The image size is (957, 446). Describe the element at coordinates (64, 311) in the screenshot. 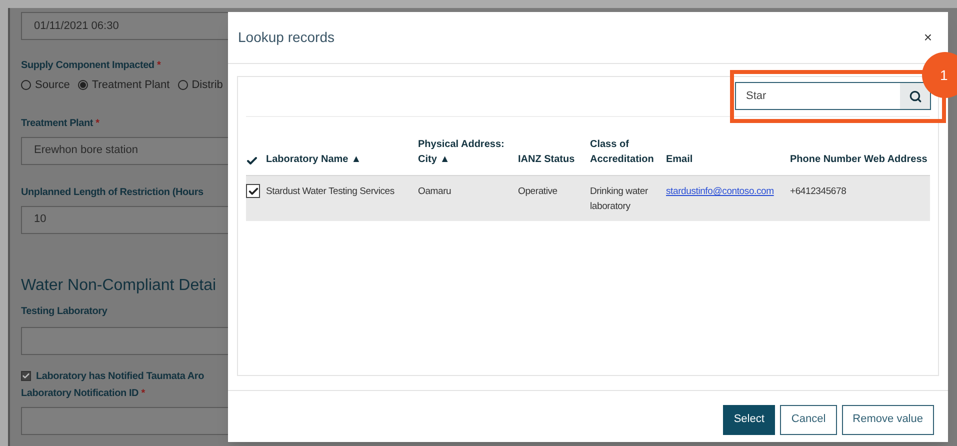

I see `field-label: Testing Laboratory` at that location.